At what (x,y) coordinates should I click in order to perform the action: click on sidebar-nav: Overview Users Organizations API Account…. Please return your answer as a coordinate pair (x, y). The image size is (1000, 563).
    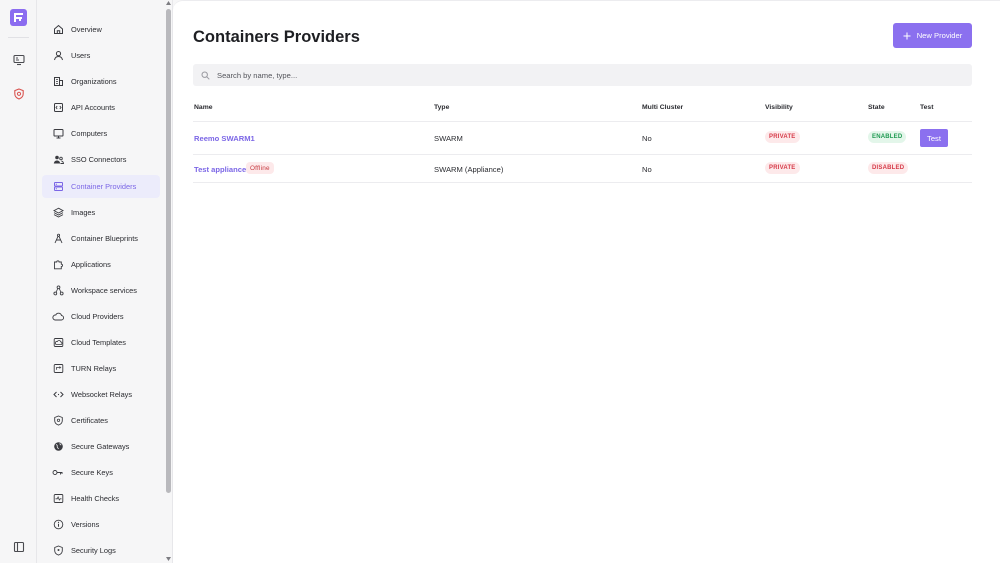
    Looking at the image, I should click on (105, 281).